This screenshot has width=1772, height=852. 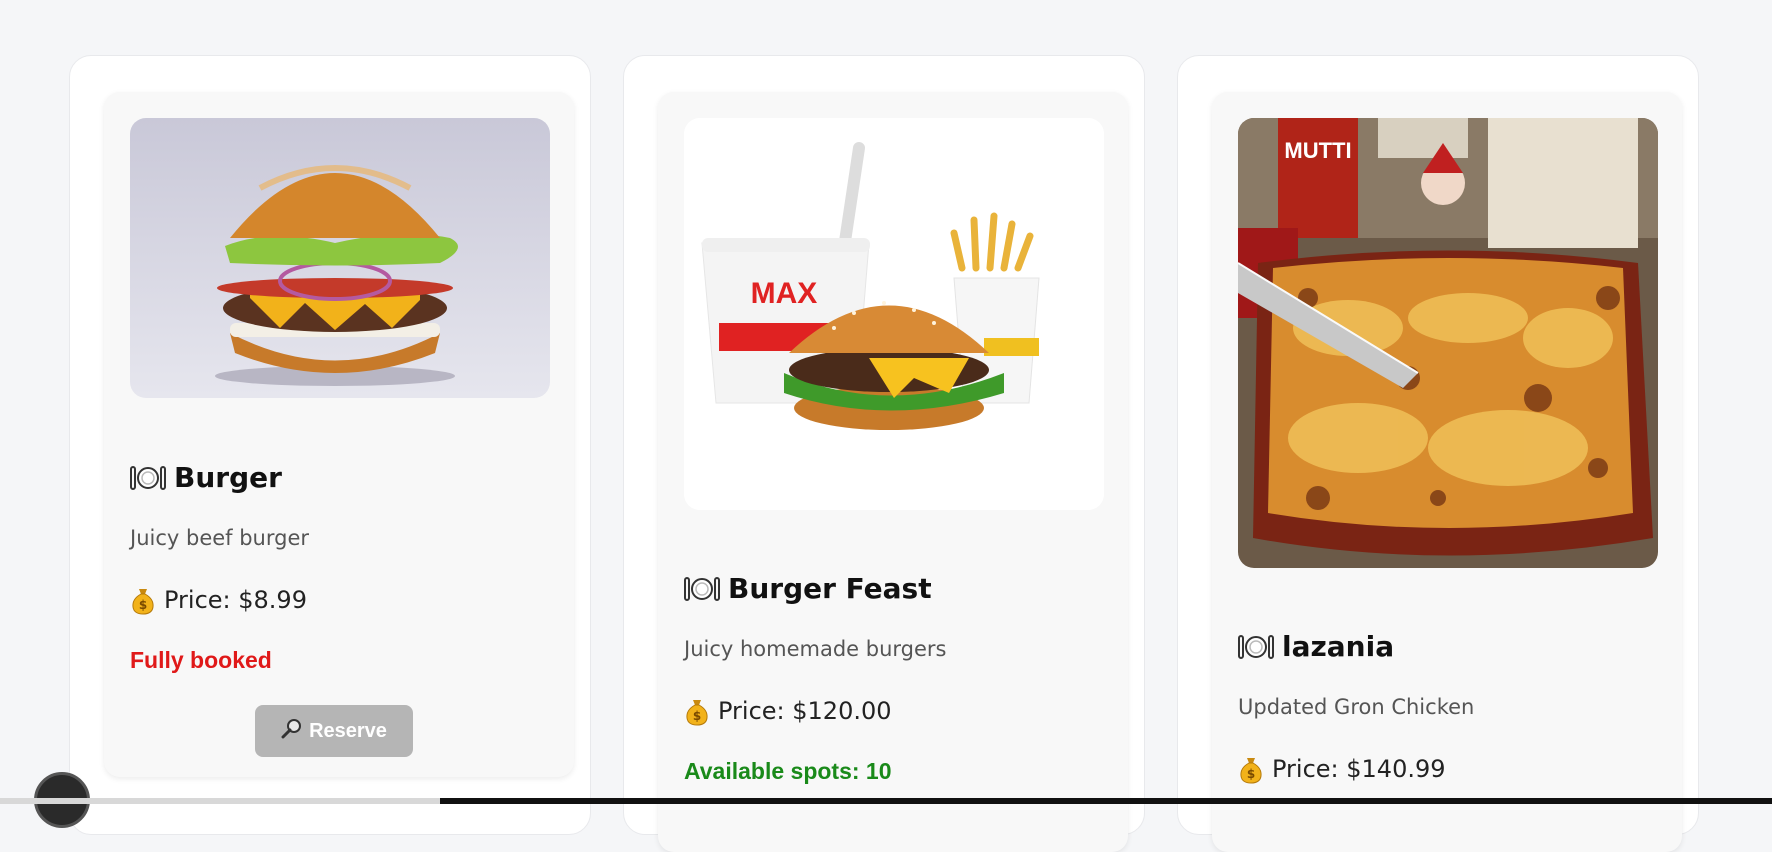 I want to click on card-title: lazania, so click(x=1316, y=646).